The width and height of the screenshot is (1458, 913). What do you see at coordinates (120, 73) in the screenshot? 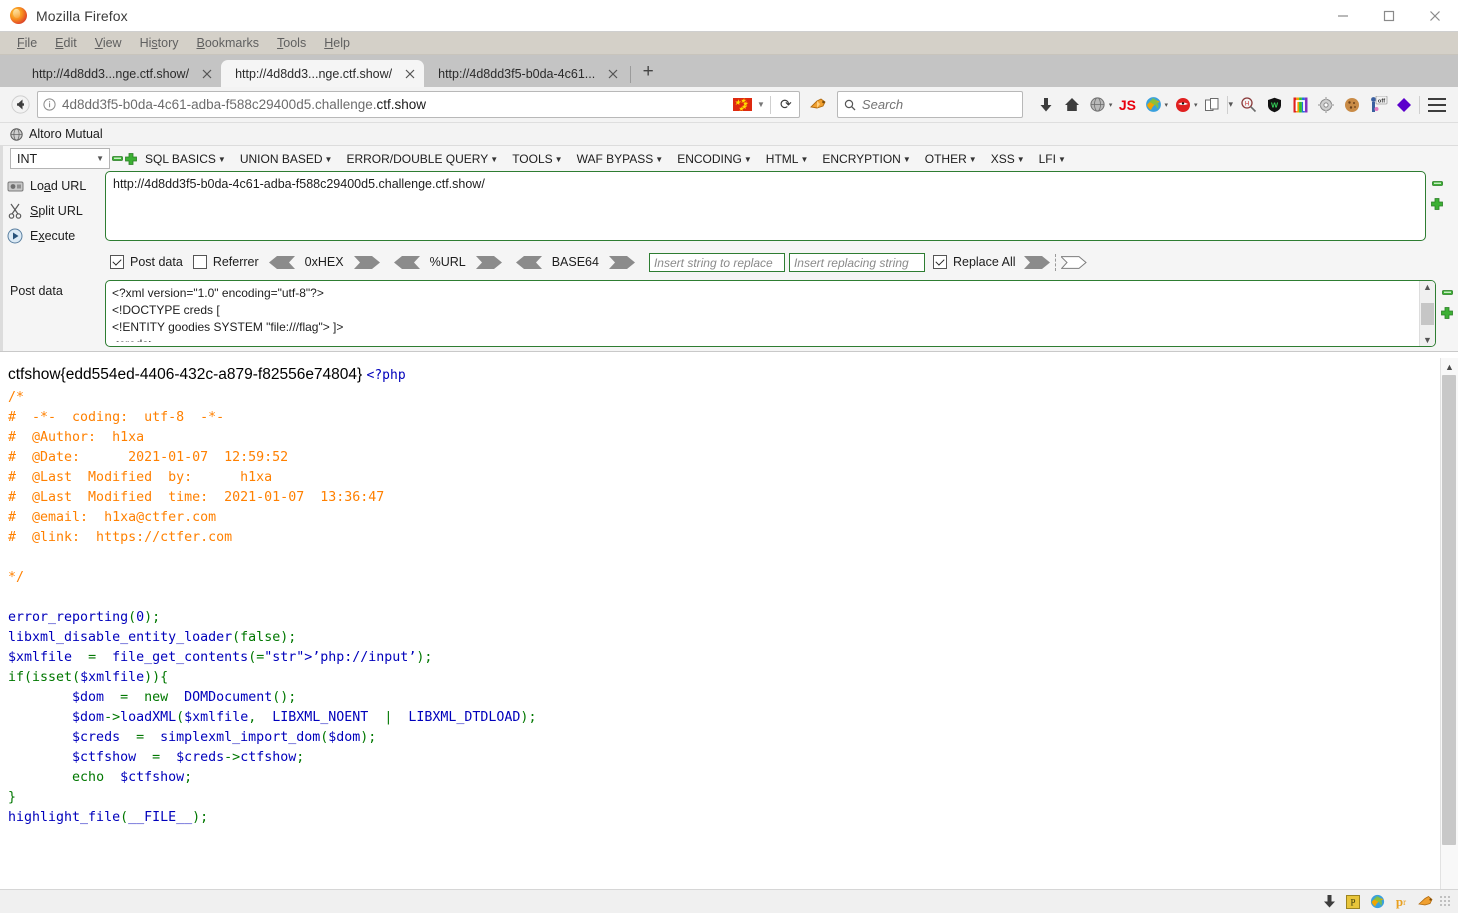
I see `browser-tab-1: http://4d8dd3...nge.ctf.show/` at bounding box center [120, 73].